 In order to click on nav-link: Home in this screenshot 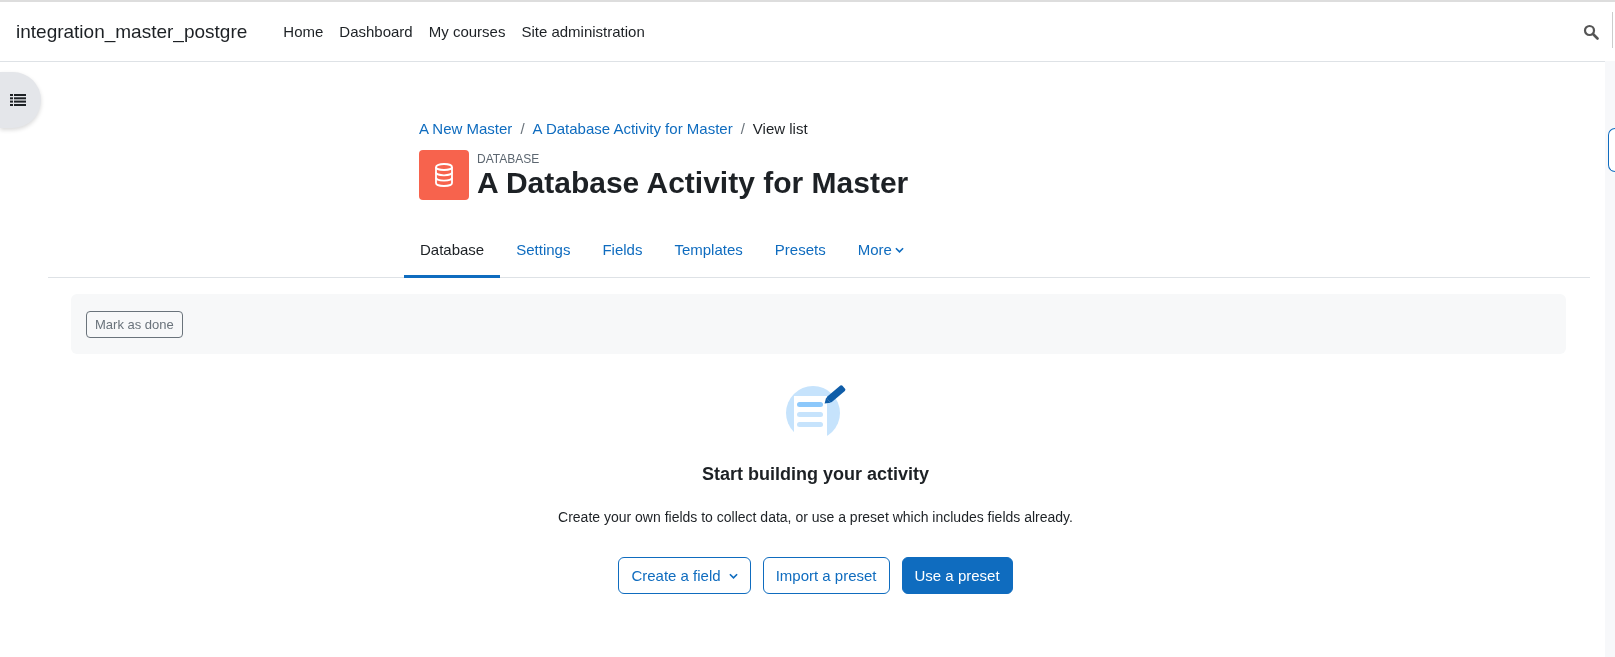, I will do `click(303, 31)`.